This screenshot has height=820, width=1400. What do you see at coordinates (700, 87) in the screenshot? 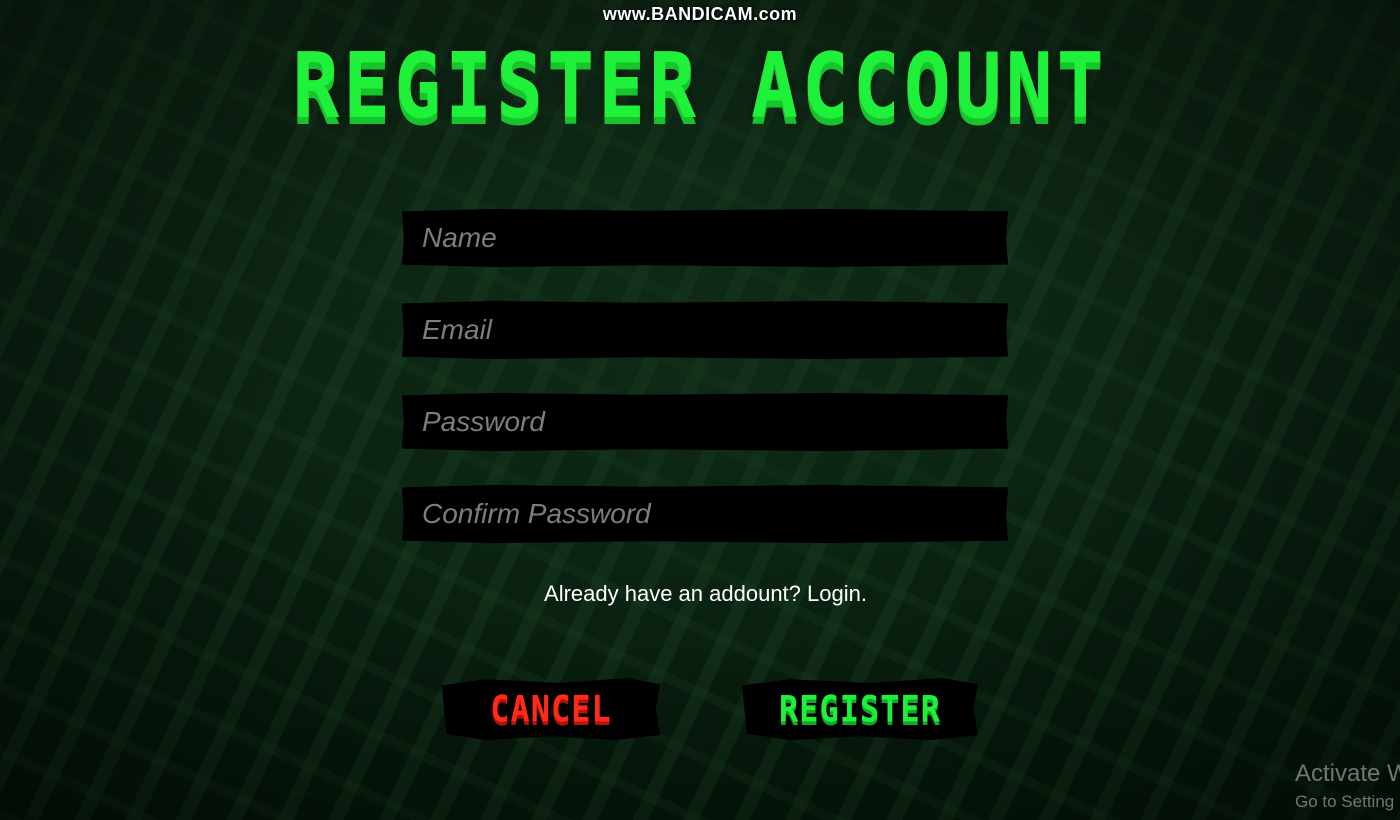
I see `page-title: REGISTER ACCOUNT` at bounding box center [700, 87].